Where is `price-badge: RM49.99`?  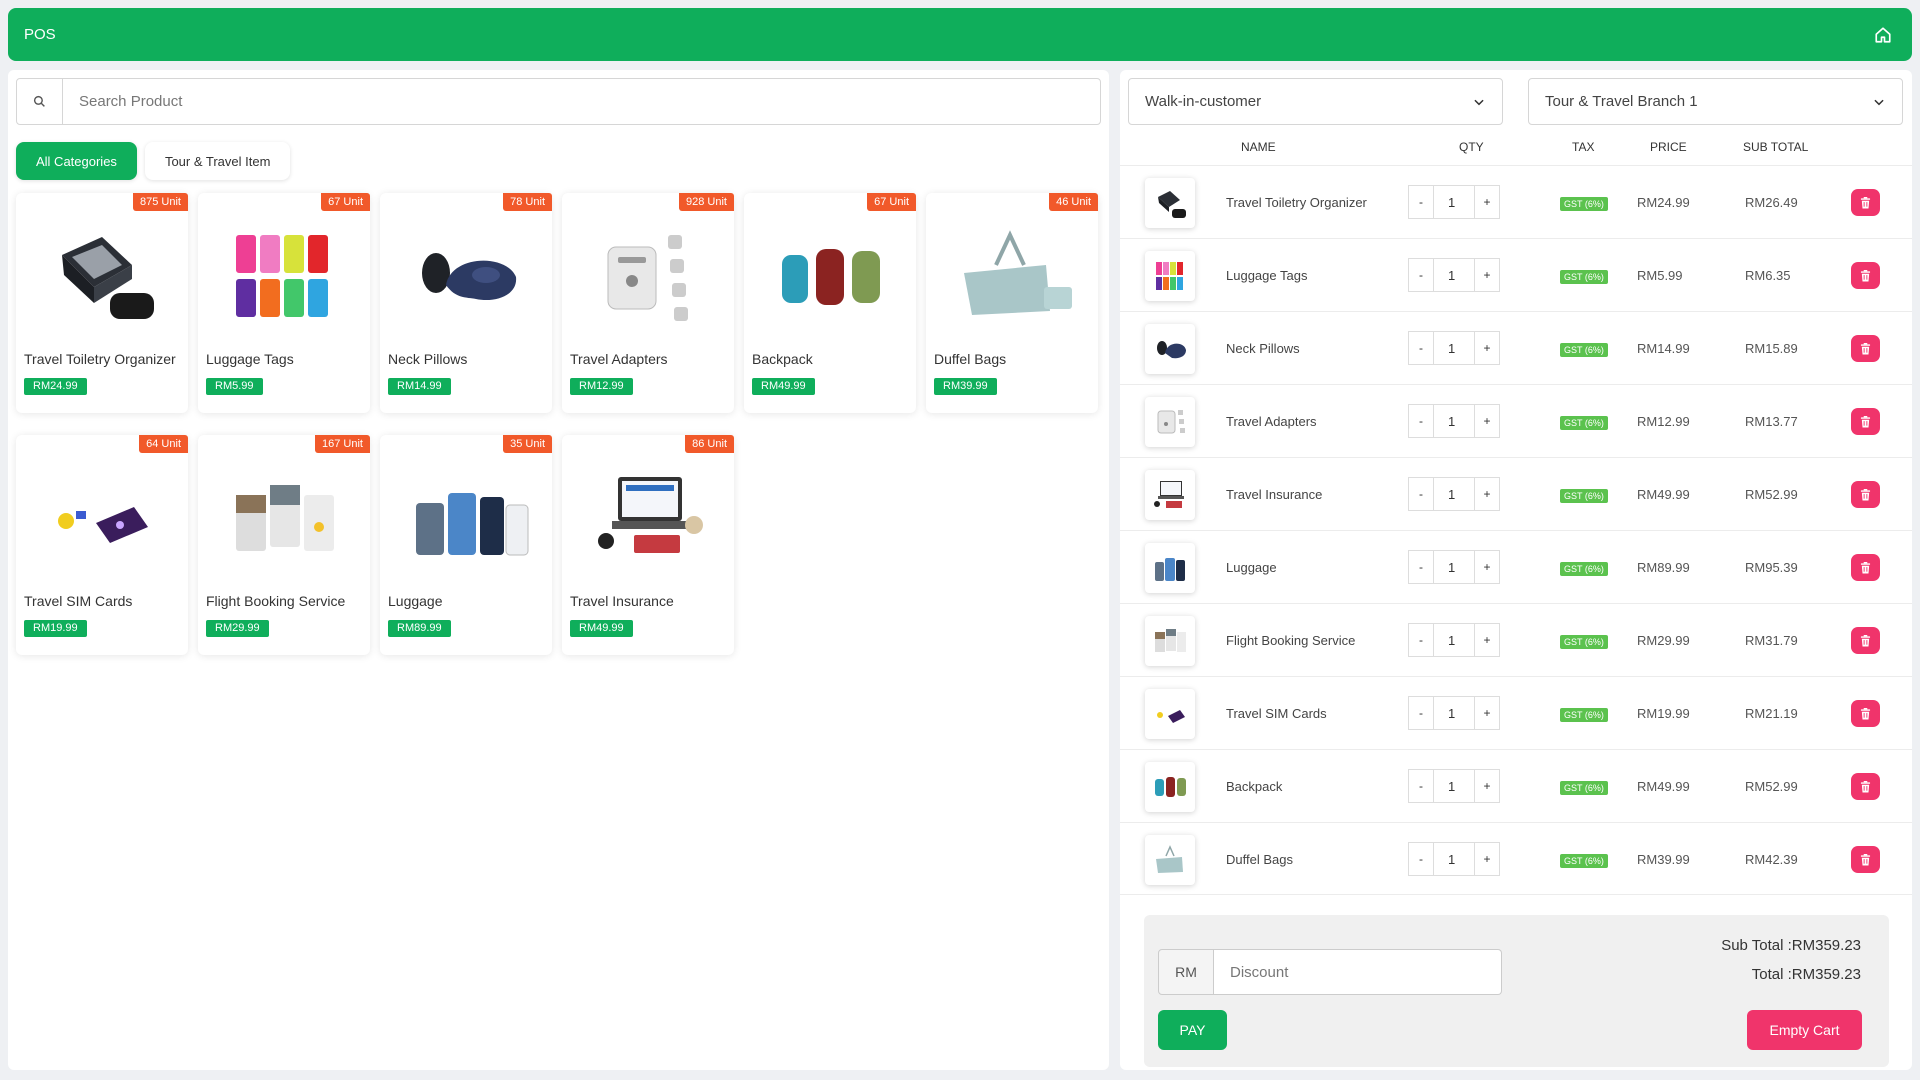 price-badge: RM49.99 is located at coordinates (601, 628).